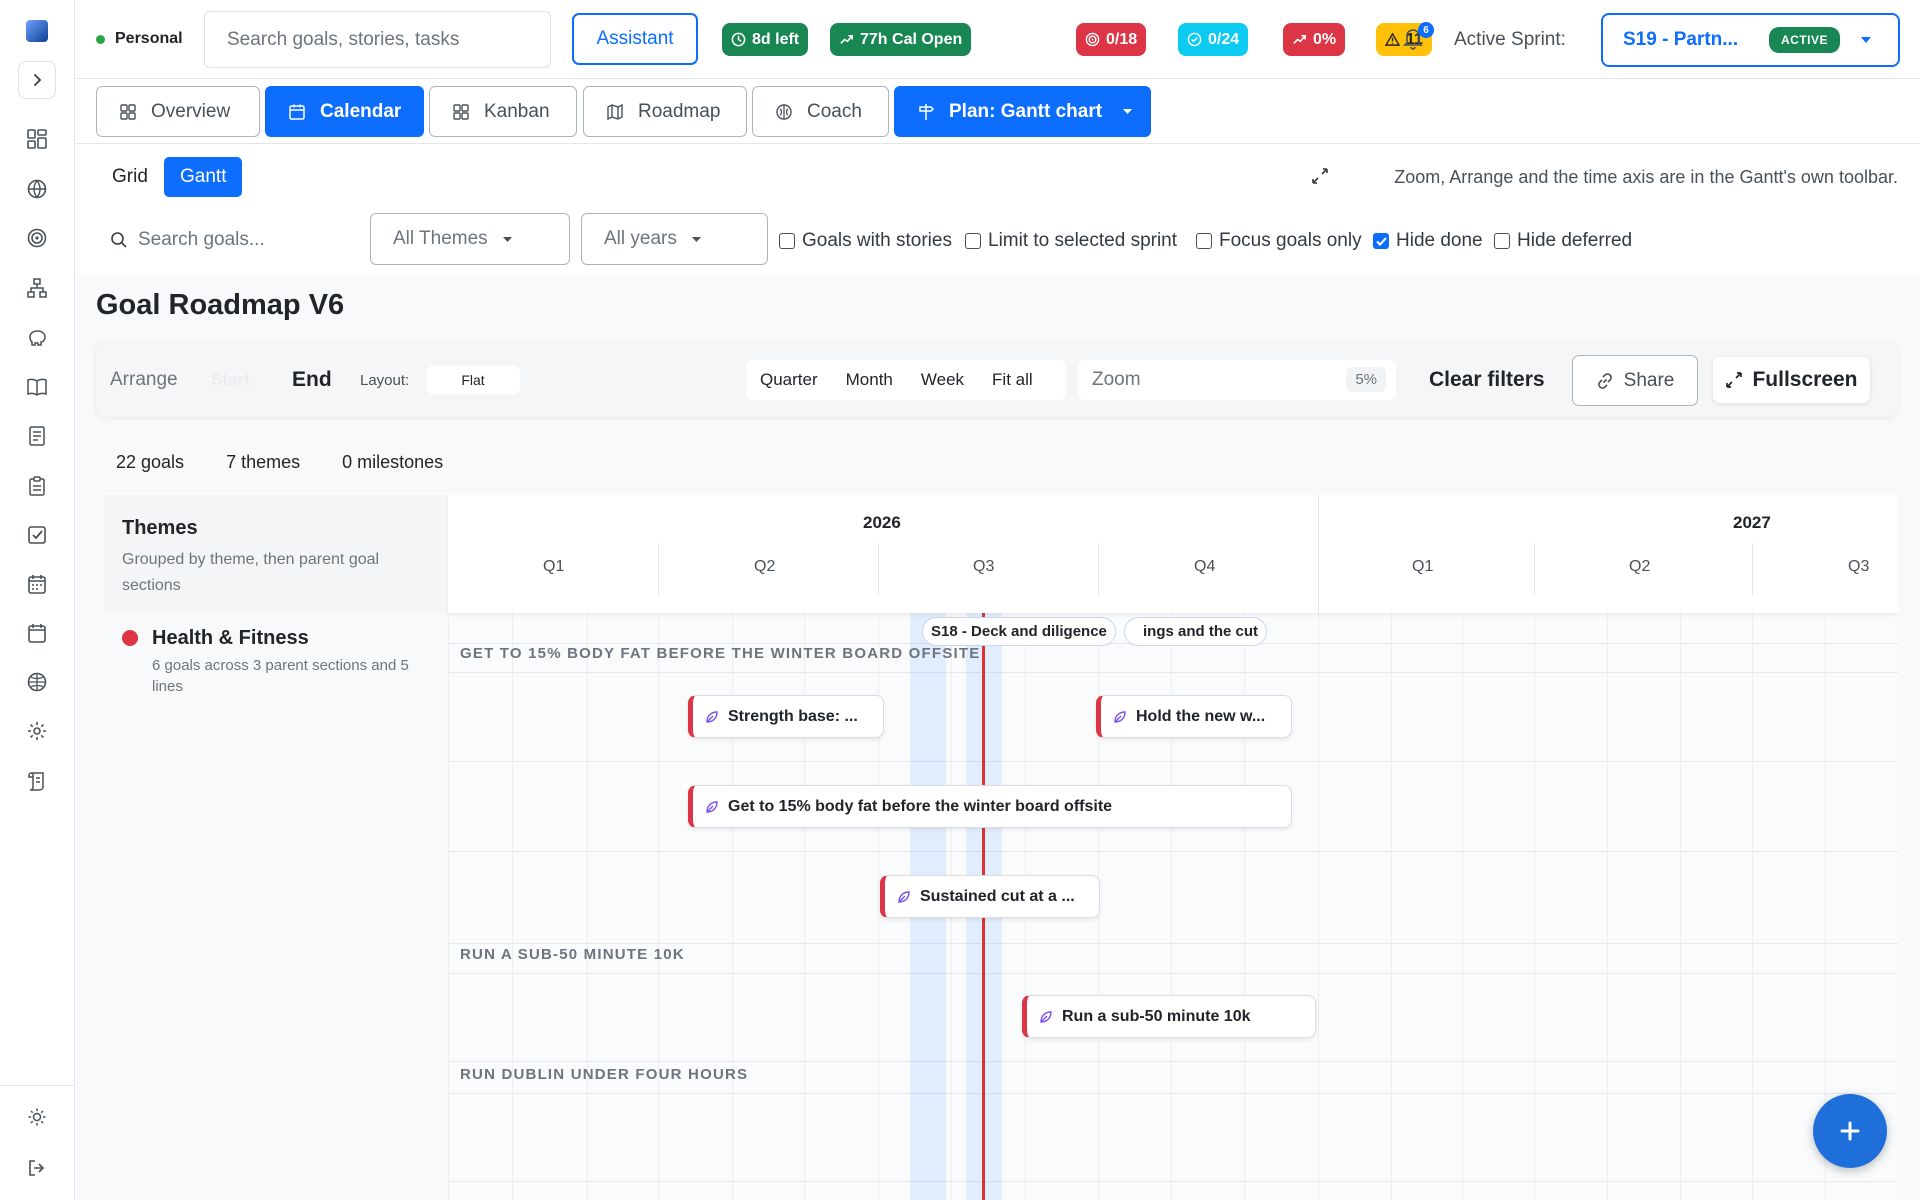 The height and width of the screenshot is (1200, 1920). I want to click on timeline-header: 2026 2027 Q1 Q2 Q3 Q4 Q1 Q2 Q3, so click(1173, 554).